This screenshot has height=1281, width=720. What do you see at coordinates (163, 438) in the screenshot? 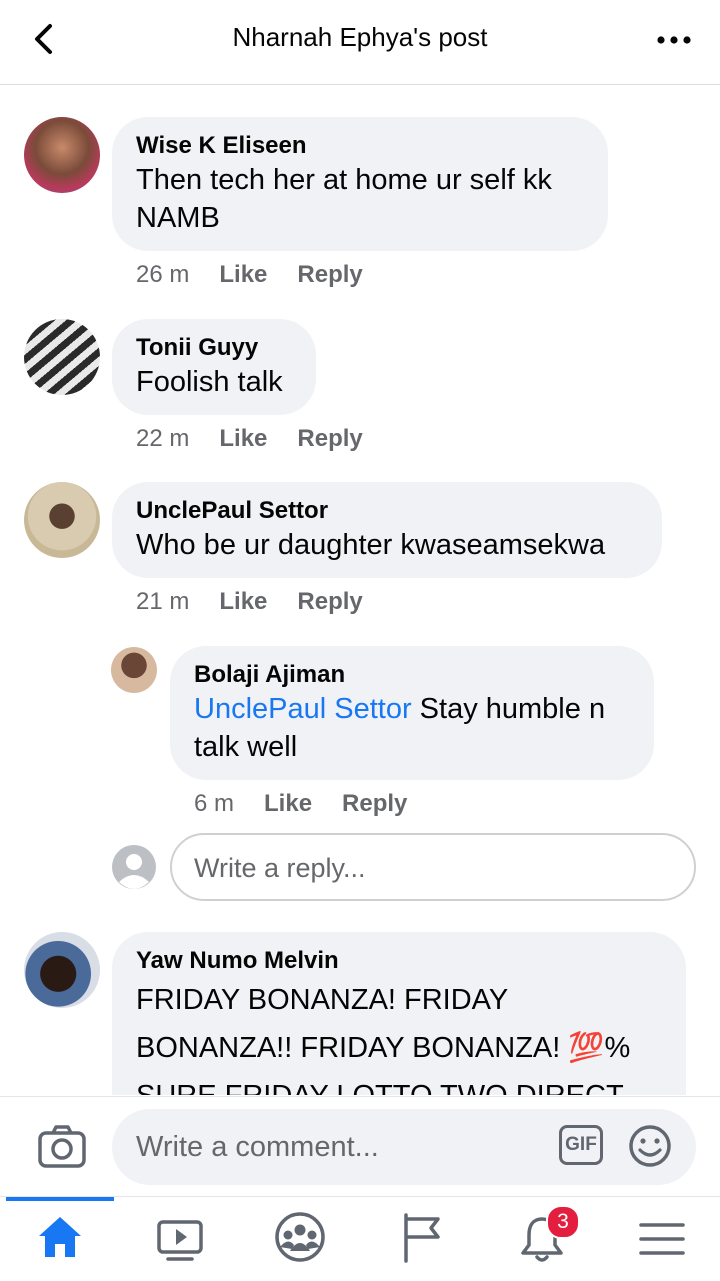
I see `comment-timestamp: 22 m` at bounding box center [163, 438].